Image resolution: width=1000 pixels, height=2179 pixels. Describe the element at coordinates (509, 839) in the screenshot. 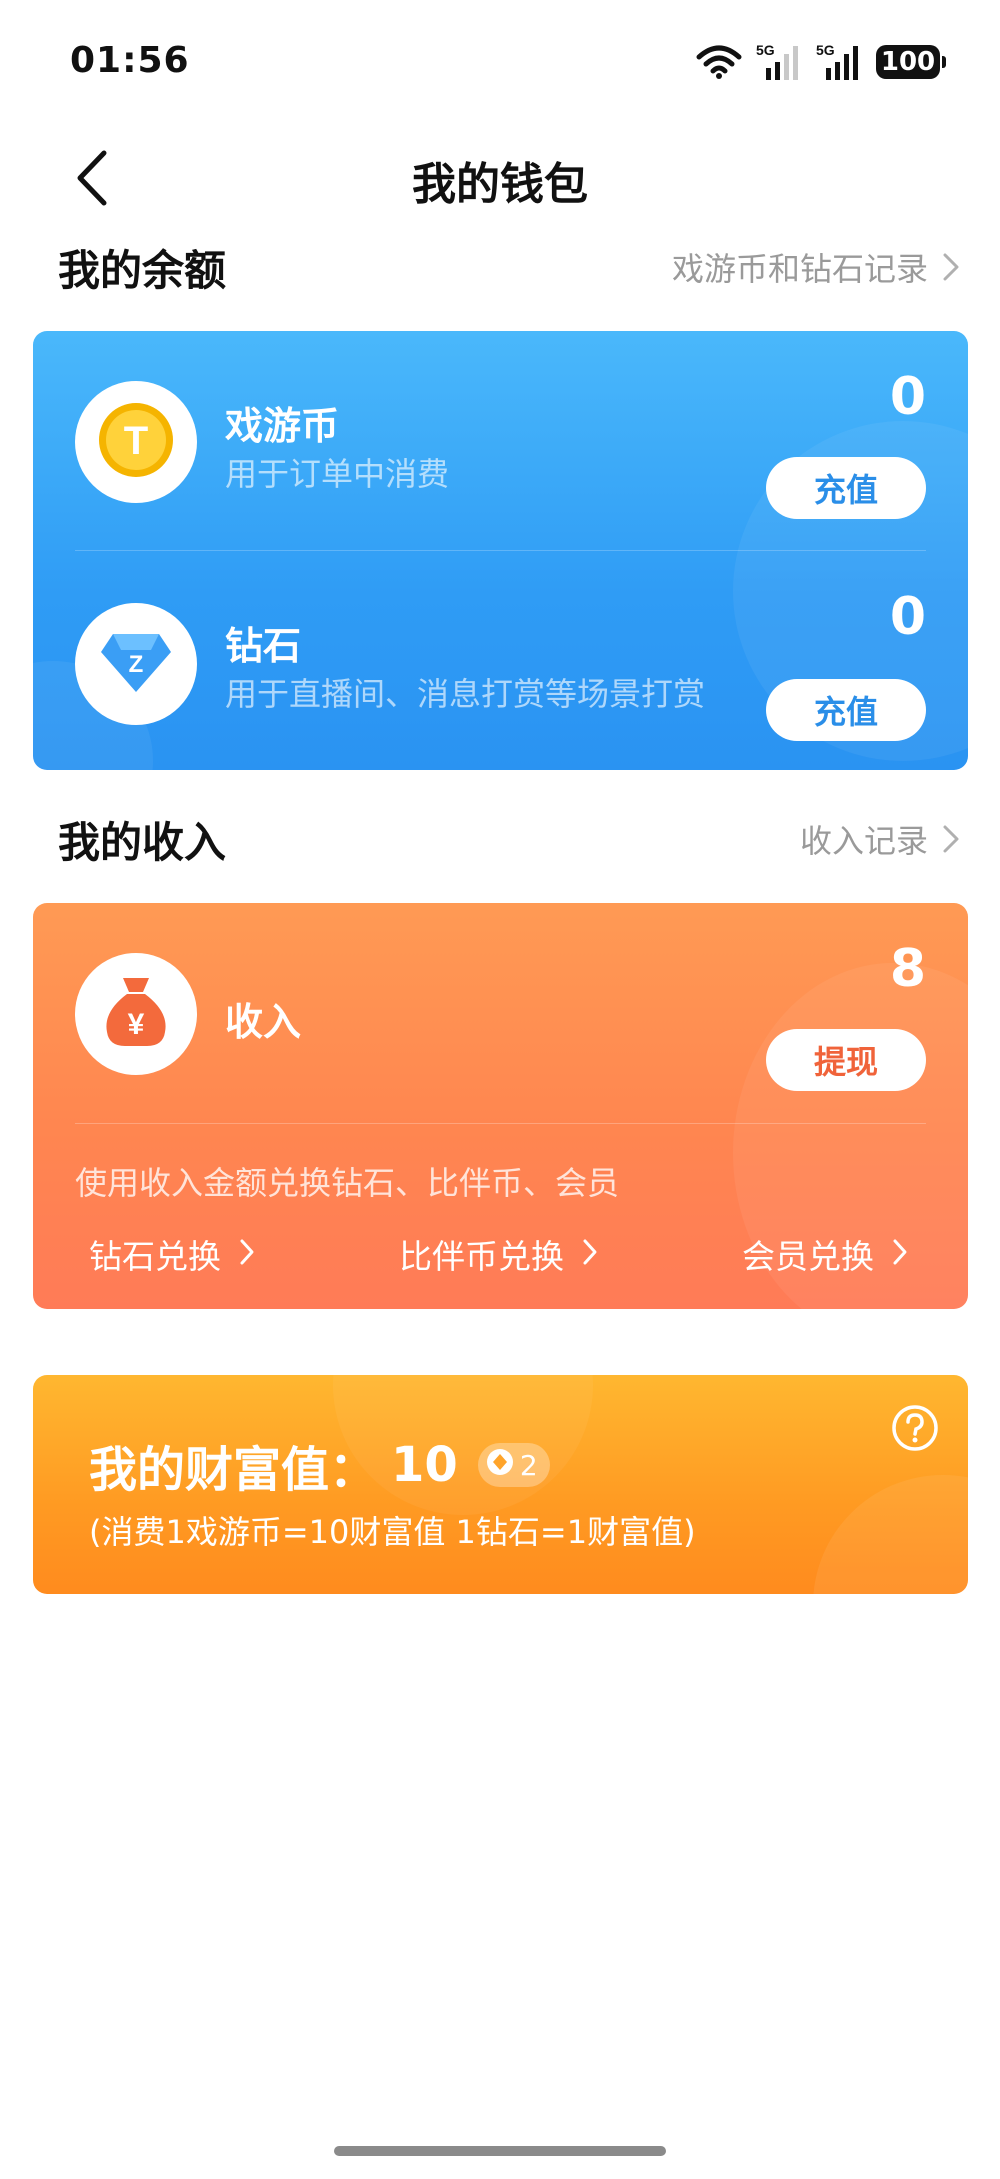

I see `income-section-header: 我的收入 收入记录` at that location.